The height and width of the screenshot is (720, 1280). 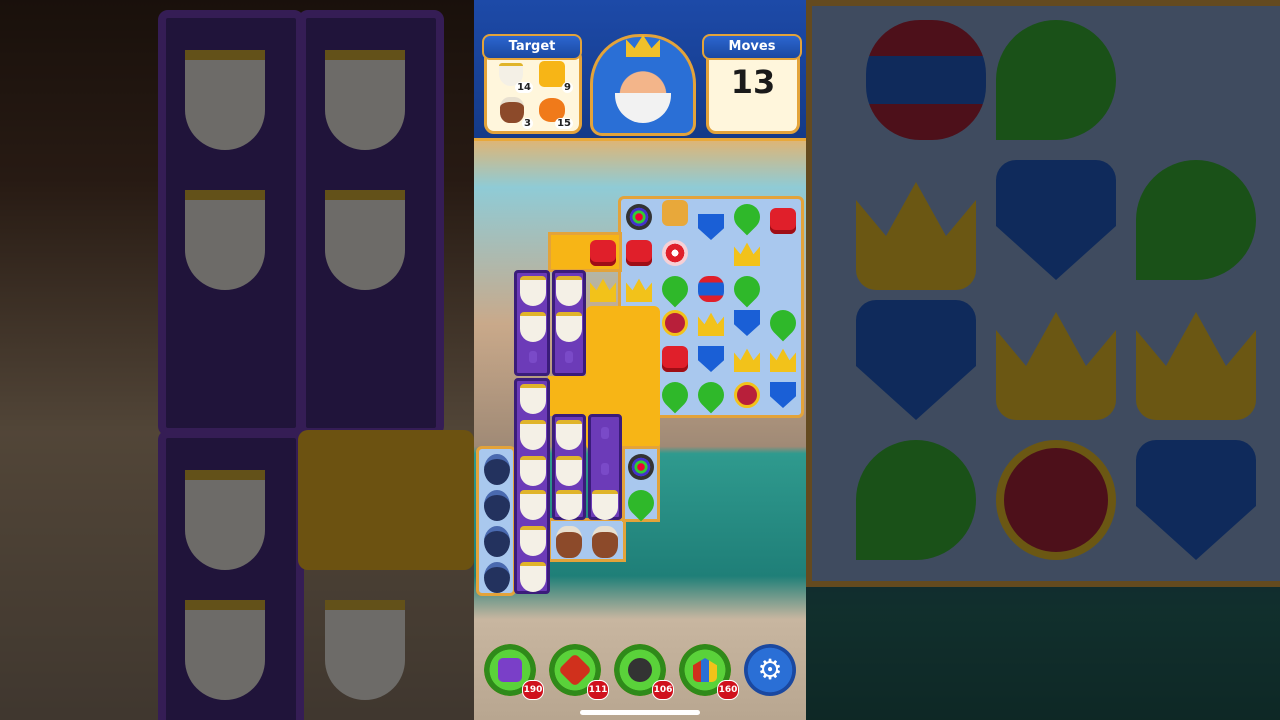 I want to click on gear-icon: ⚙, so click(x=770, y=669).